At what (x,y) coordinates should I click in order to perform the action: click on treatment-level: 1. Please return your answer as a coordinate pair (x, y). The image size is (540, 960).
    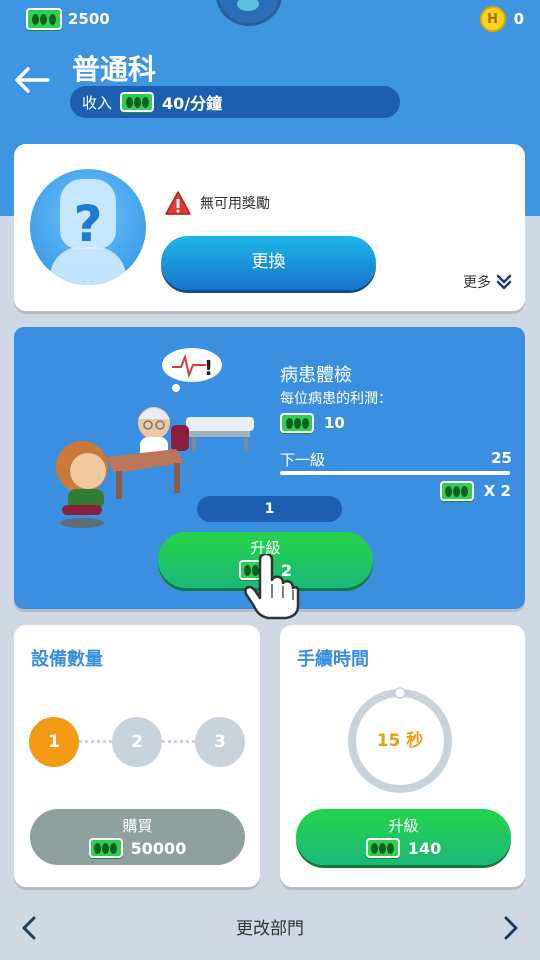
    Looking at the image, I should click on (269, 509).